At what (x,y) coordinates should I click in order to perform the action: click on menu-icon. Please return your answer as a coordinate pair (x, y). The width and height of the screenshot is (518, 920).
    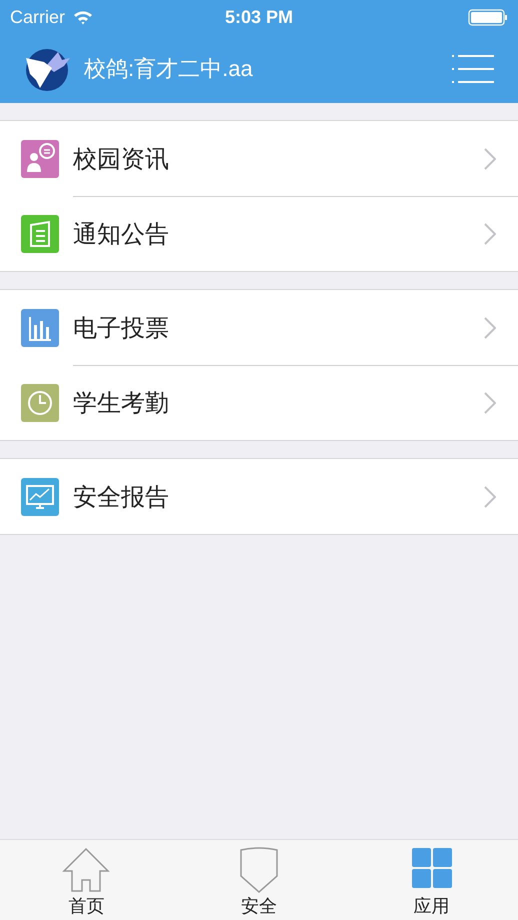
    Looking at the image, I should click on (473, 69).